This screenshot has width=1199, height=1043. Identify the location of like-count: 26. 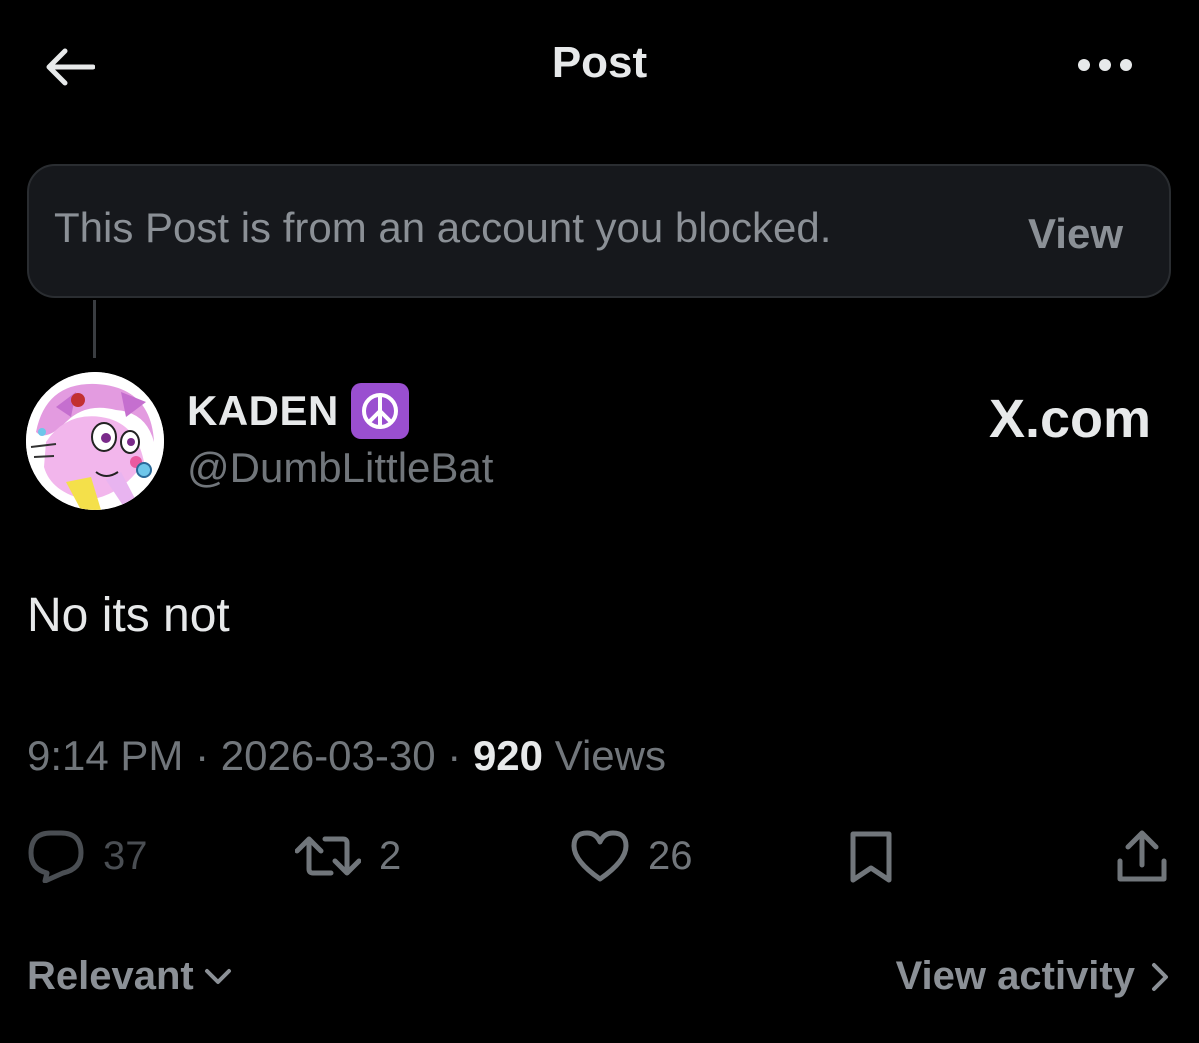
(670, 855).